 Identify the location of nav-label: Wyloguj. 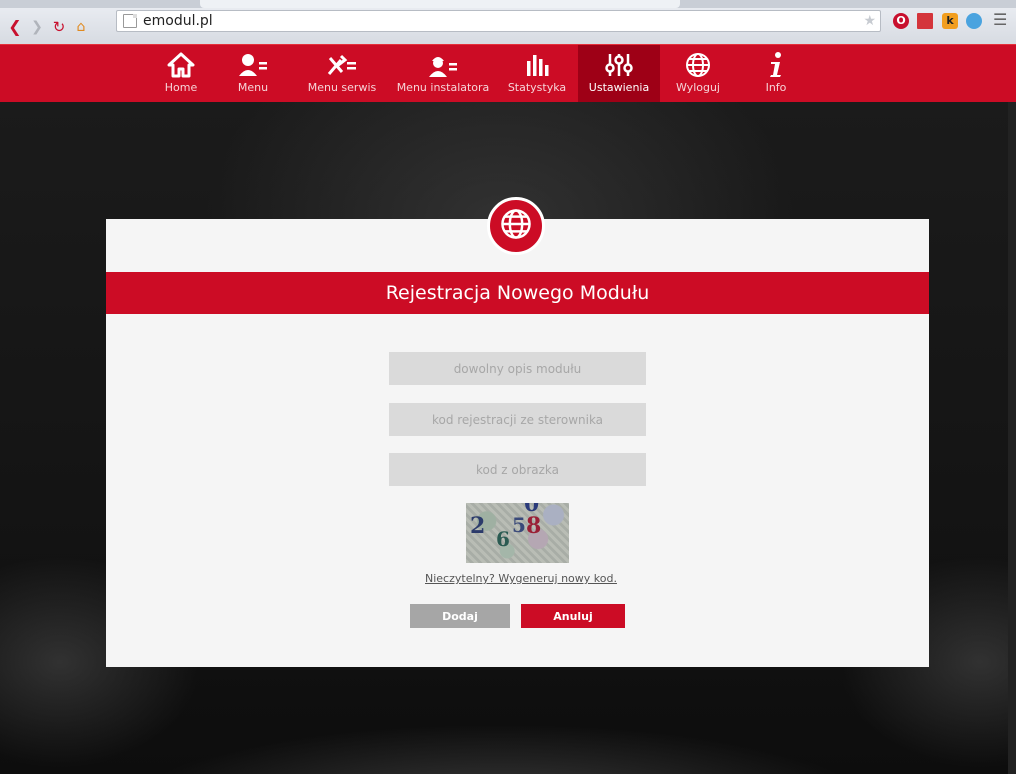
(698, 87).